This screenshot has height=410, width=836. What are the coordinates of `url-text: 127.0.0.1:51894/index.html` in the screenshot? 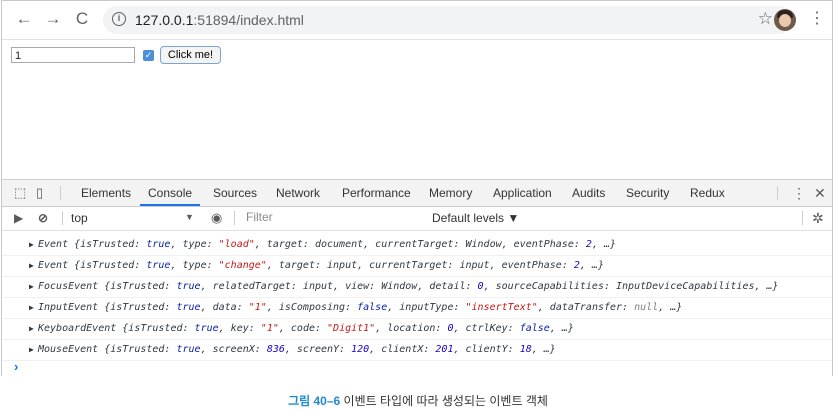 It's located at (219, 20).